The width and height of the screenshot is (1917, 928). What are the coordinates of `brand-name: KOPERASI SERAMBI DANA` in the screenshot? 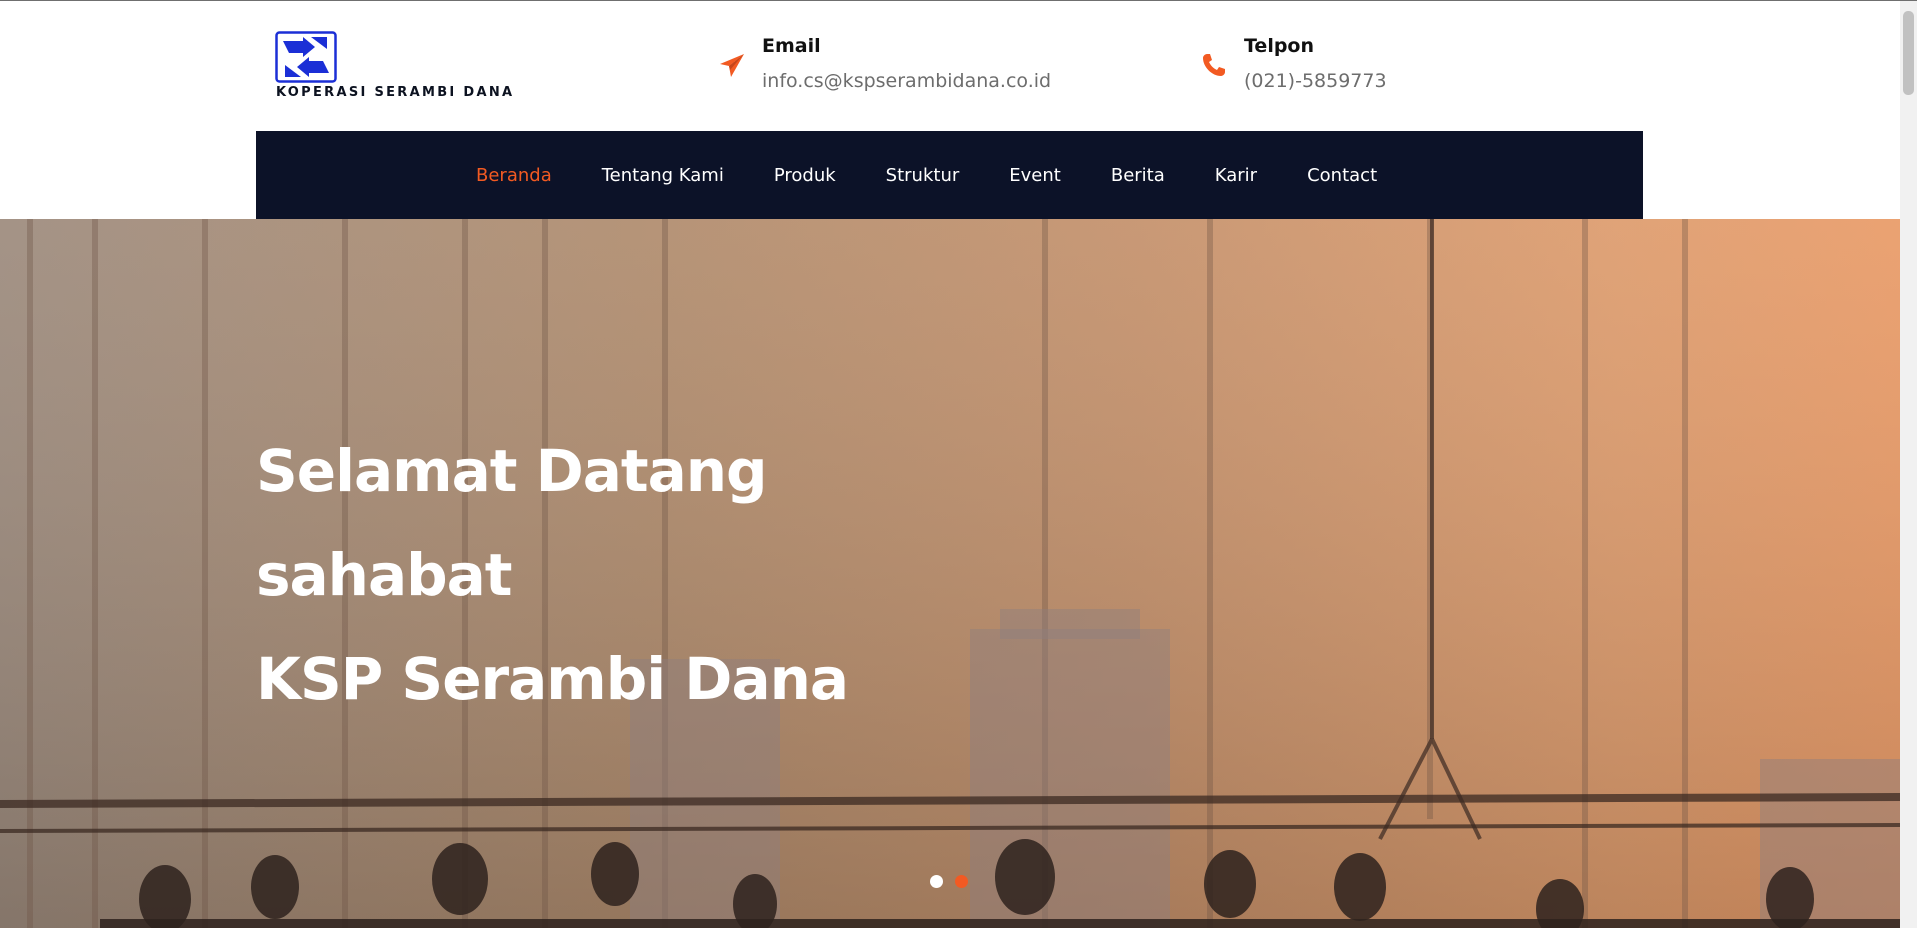 It's located at (395, 92).